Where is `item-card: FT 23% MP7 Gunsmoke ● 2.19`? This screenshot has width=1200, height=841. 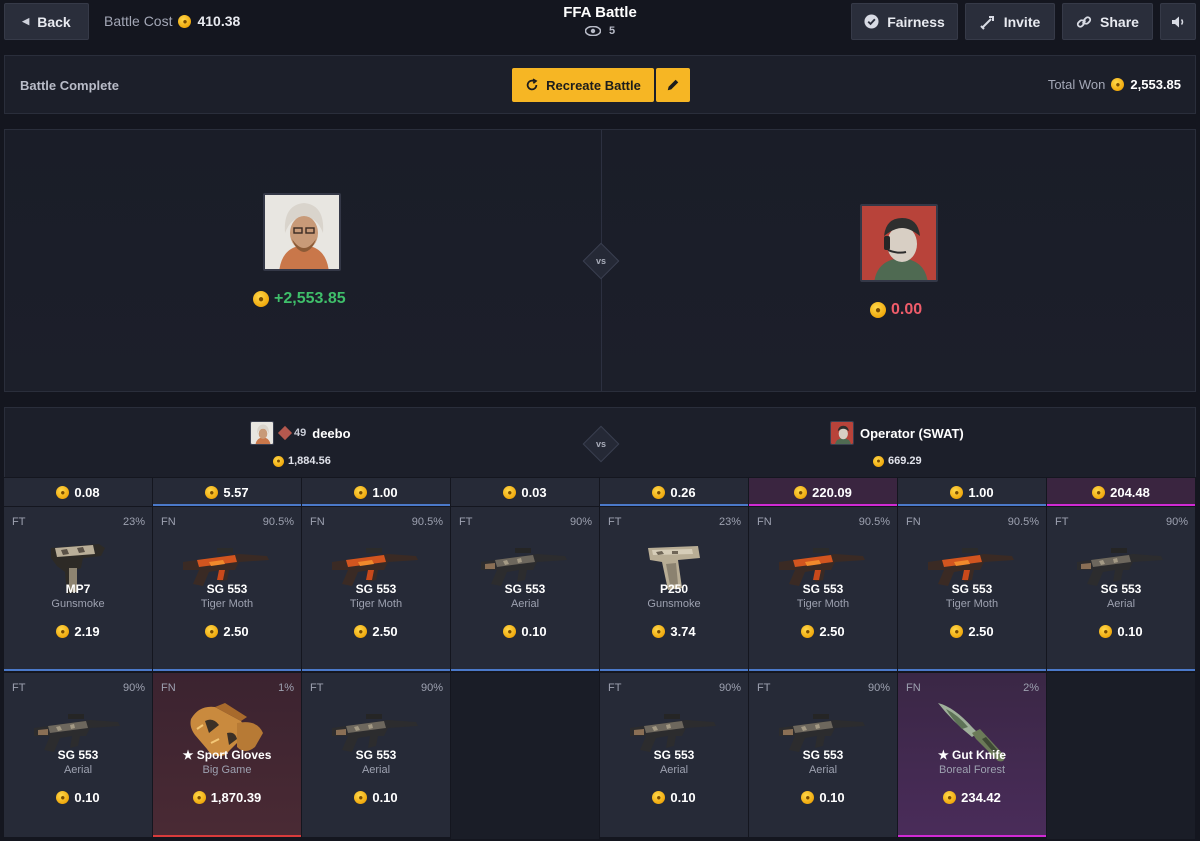
item-card: FT 23% MP7 Gunsmoke ● 2.19 is located at coordinates (78, 589).